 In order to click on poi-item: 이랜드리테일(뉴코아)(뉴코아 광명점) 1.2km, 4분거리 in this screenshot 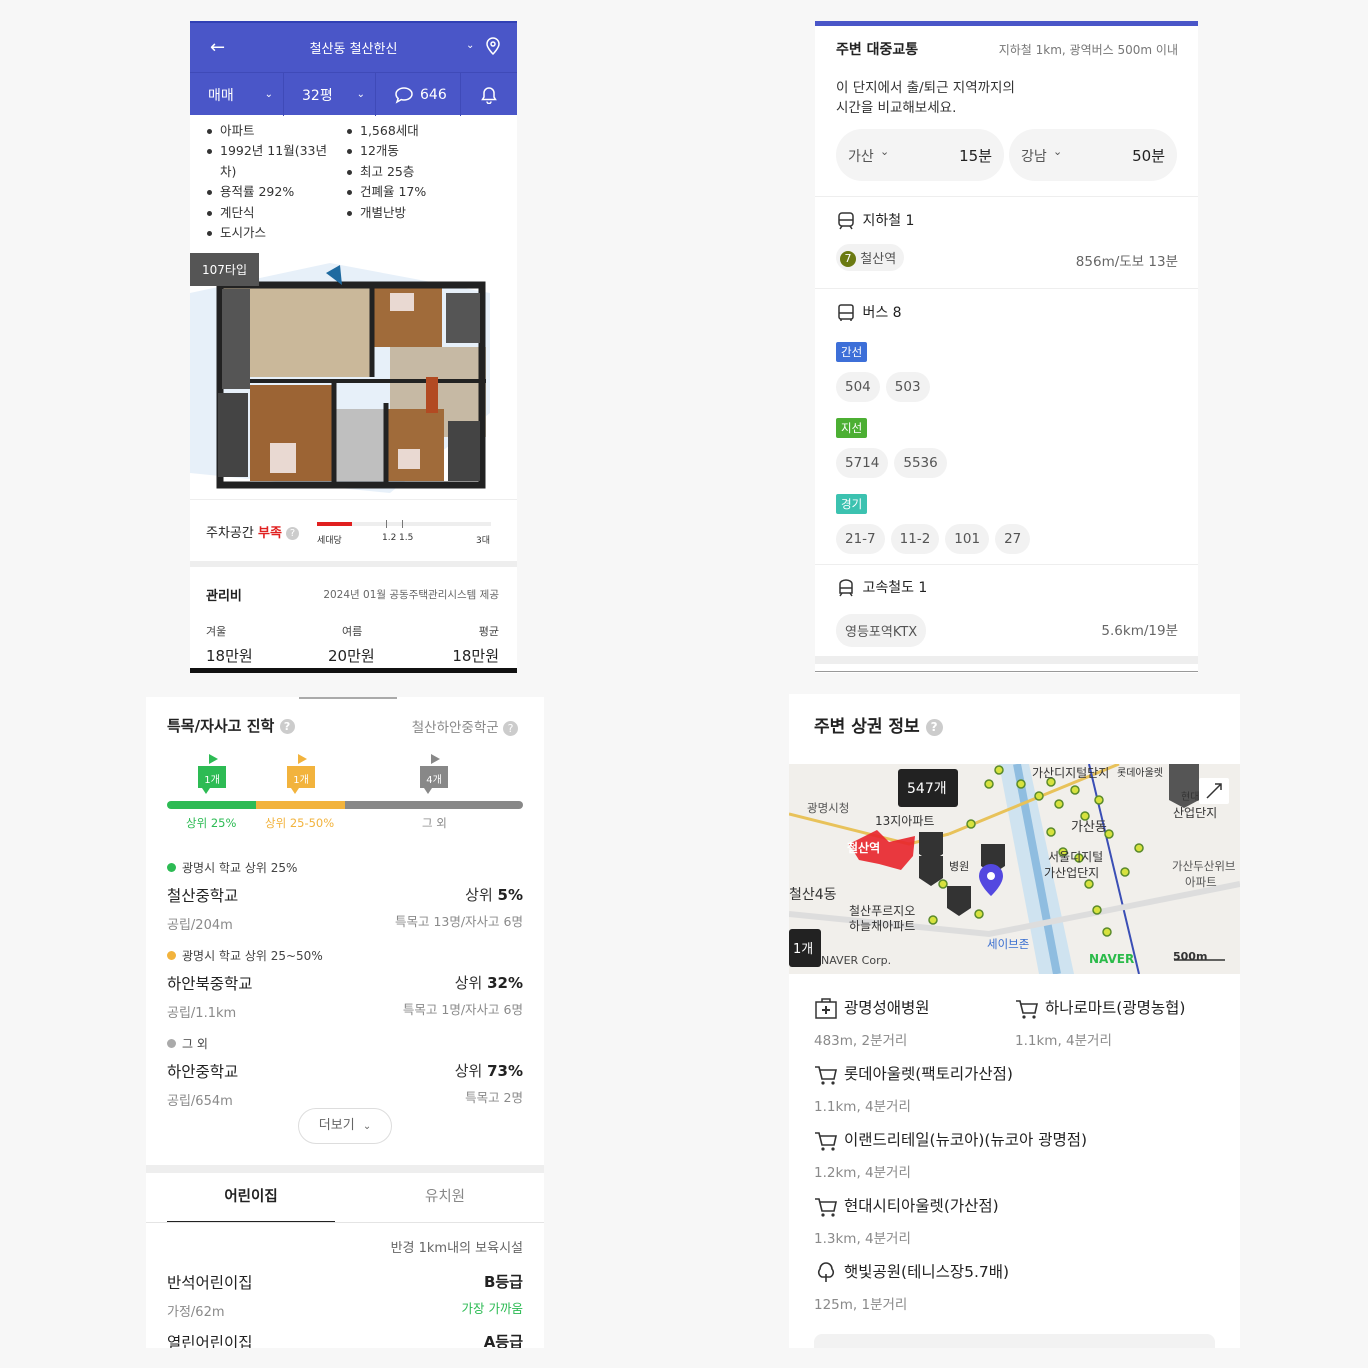, I will do `click(950, 1154)`.